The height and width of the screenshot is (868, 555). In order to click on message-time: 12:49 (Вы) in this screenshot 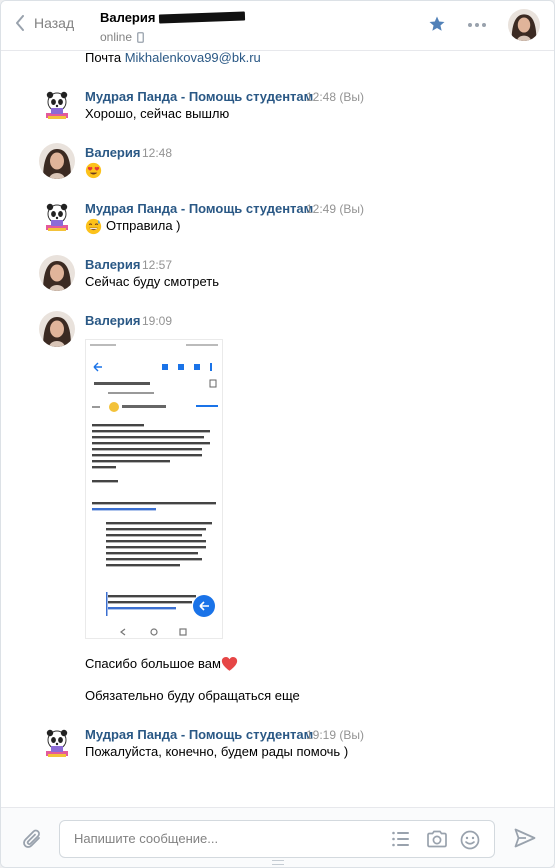, I will do `click(335, 209)`.